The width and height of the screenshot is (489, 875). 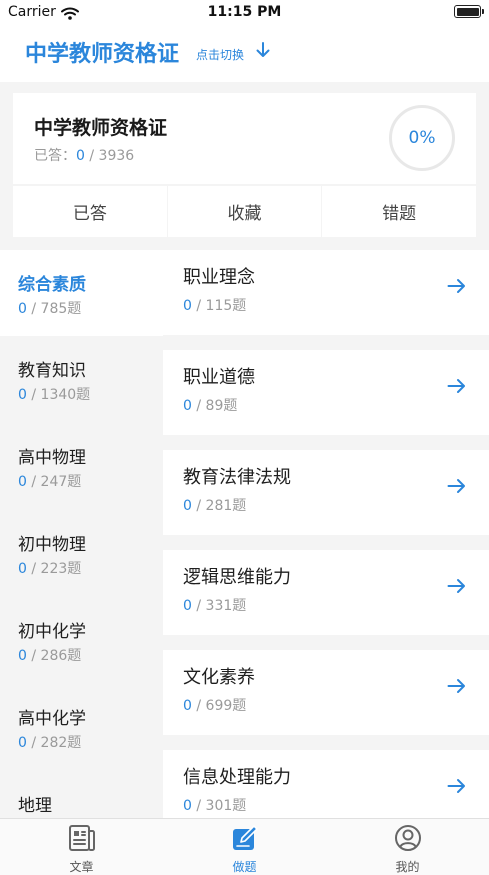 I want to click on subject-count: 0 / 281题, so click(x=215, y=506).